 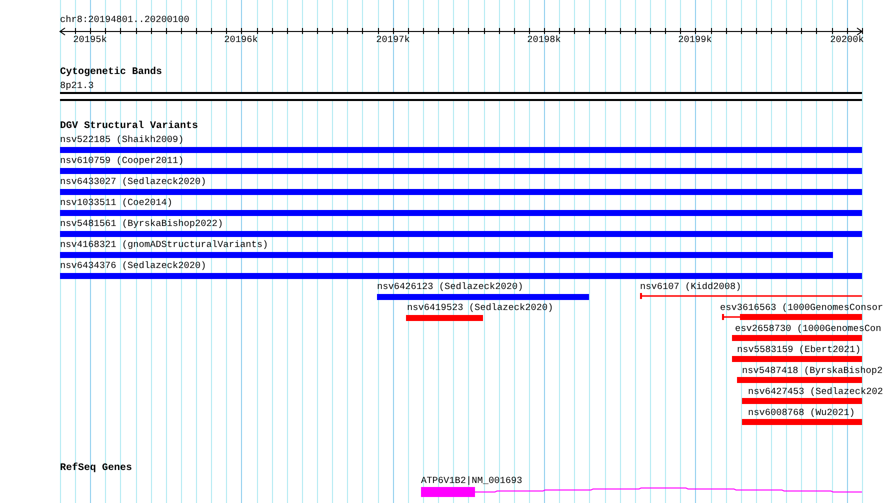 I want to click on gene-model-drawing, so click(x=641, y=492).